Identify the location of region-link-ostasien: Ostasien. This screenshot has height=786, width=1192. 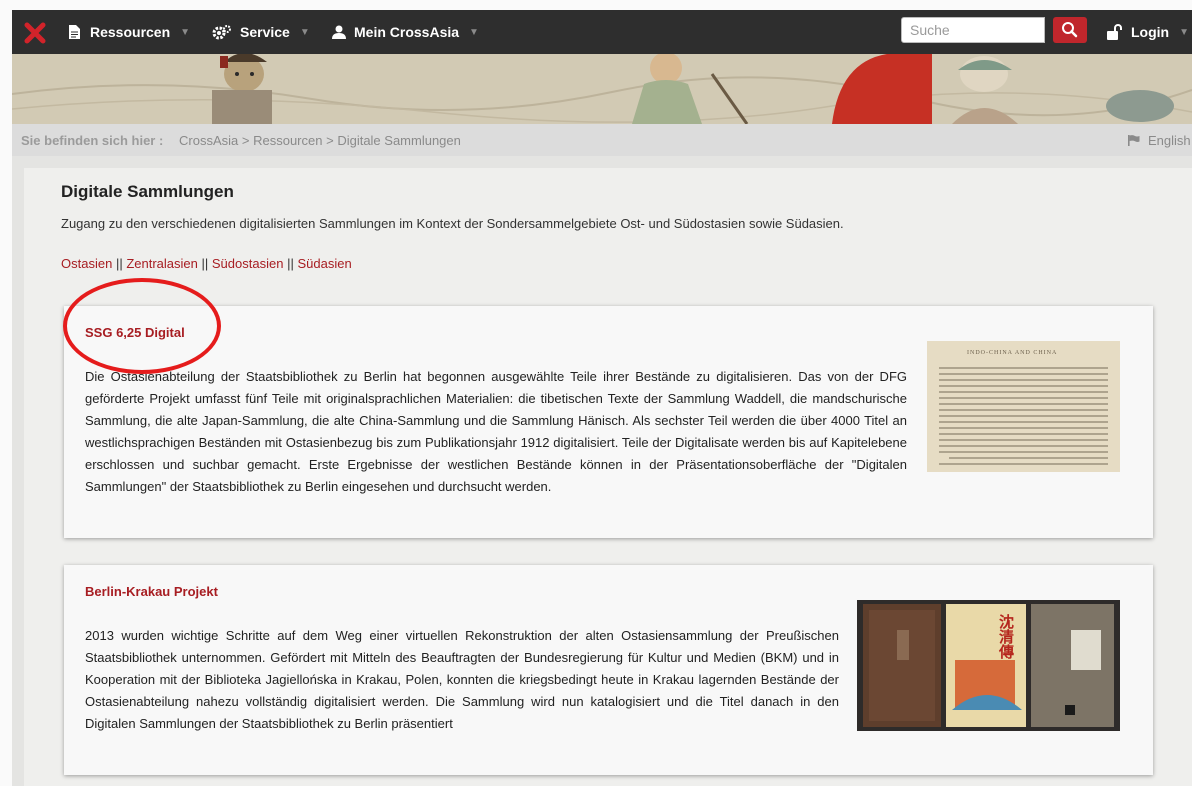
(86, 263).